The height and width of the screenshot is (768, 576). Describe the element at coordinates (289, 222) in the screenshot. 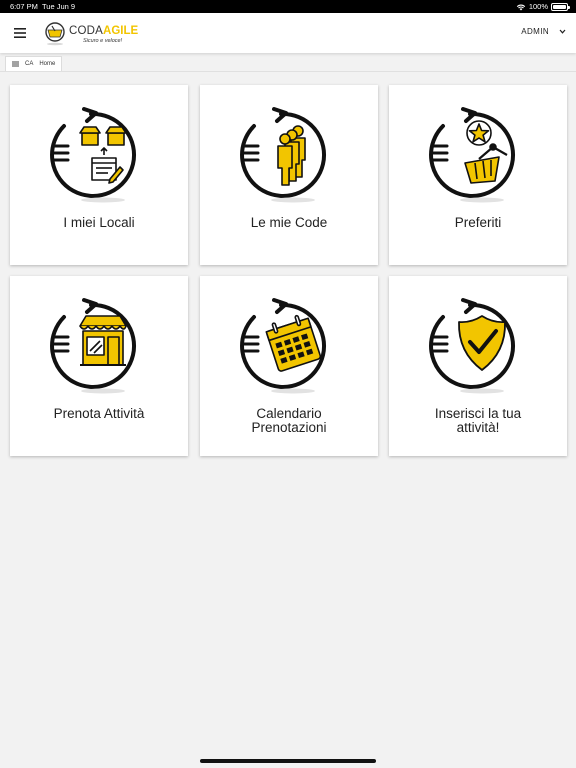

I see `tile-label: Le mie Code` at that location.